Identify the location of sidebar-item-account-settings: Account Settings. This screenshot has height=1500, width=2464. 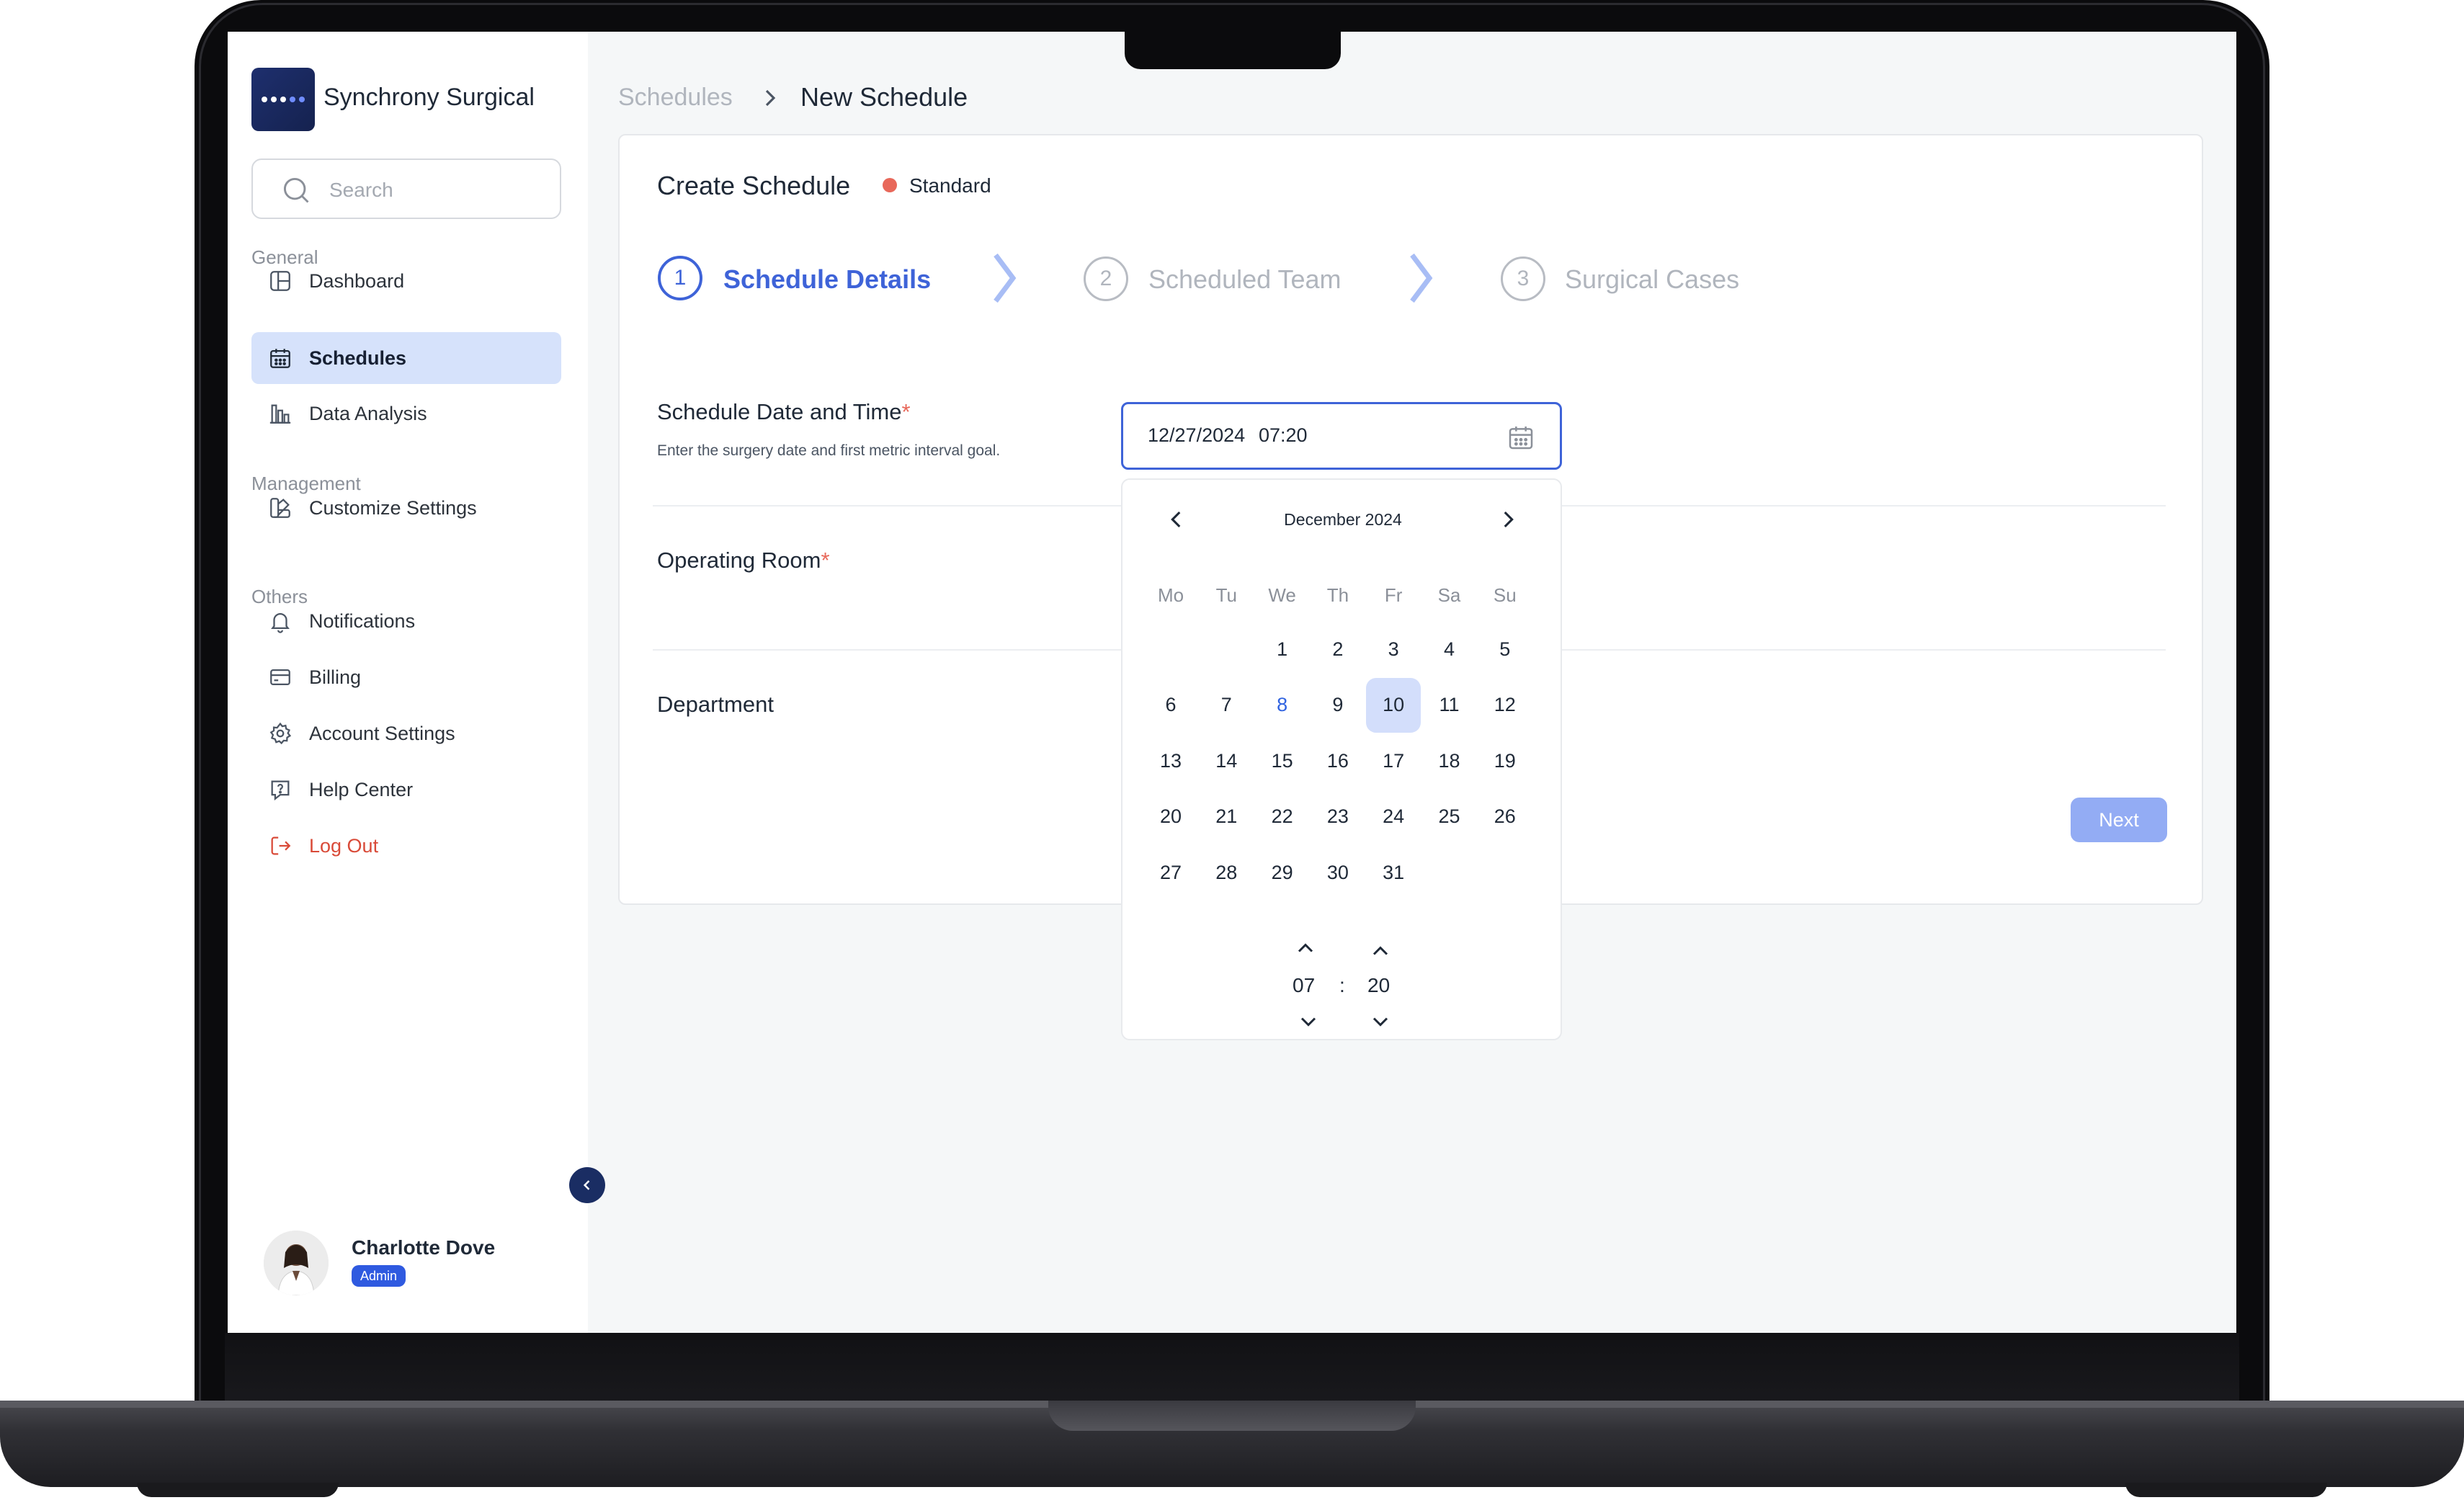
(406, 733).